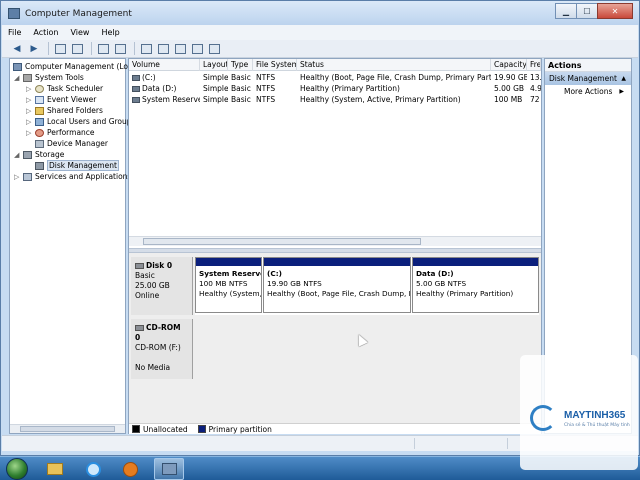 The height and width of the screenshot is (480, 640). Describe the element at coordinates (320, 13) in the screenshot. I see `title-bar: Computer Management ▁ ☐ ✕` at that location.